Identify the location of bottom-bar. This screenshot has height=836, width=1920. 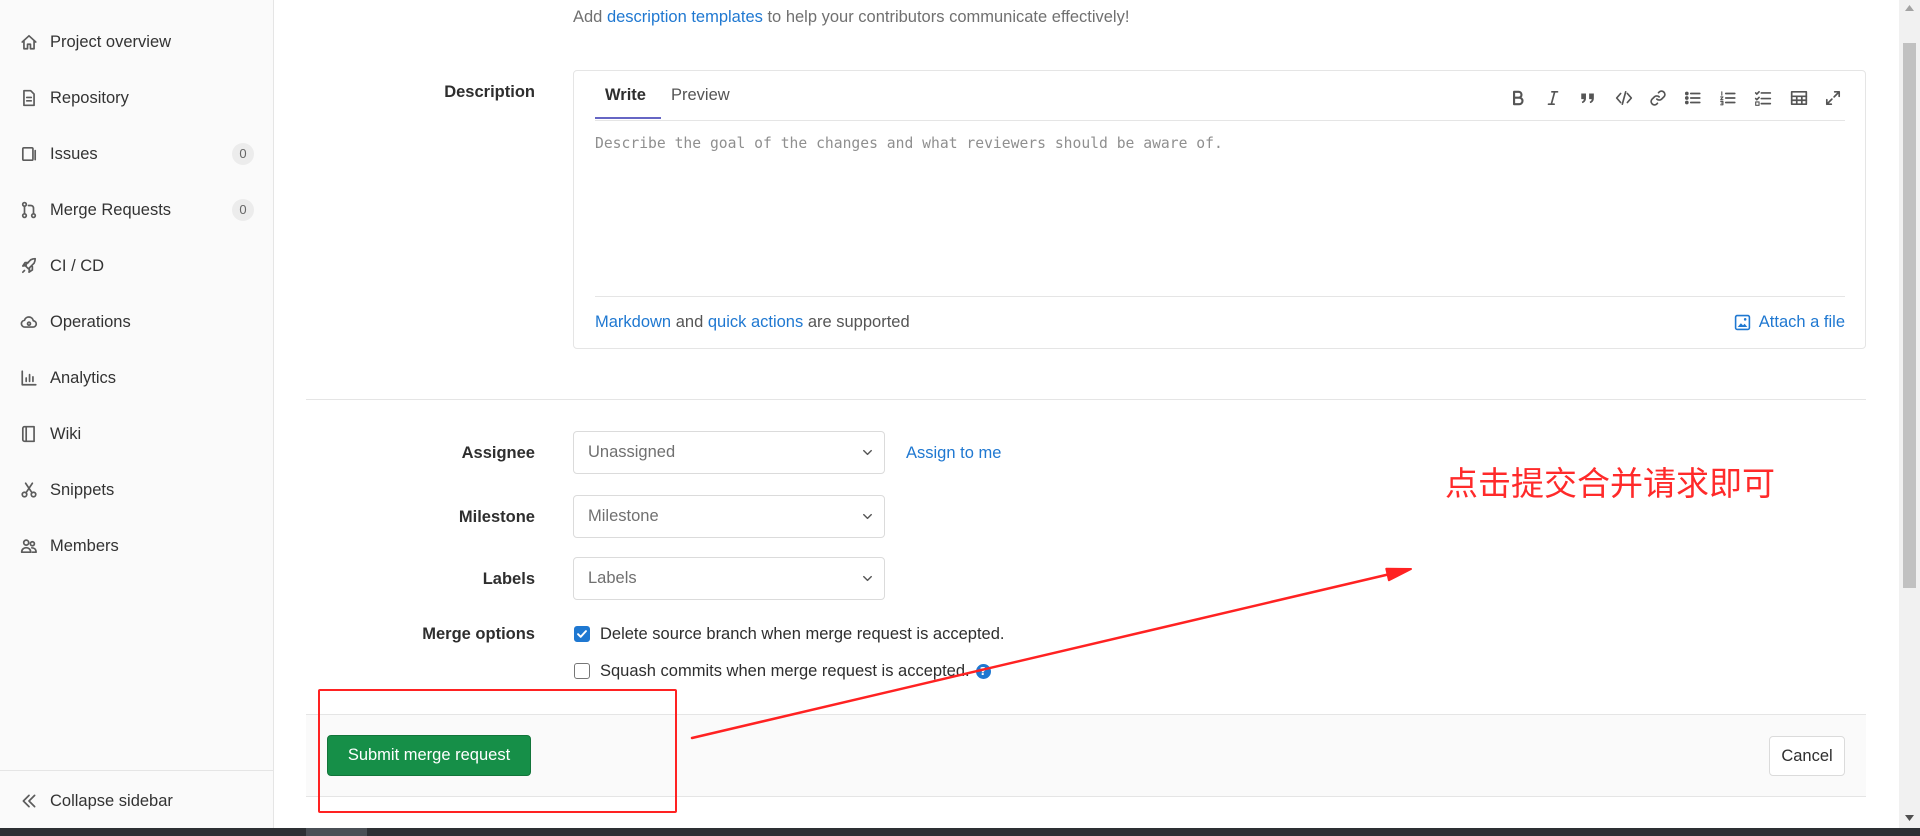
(960, 832).